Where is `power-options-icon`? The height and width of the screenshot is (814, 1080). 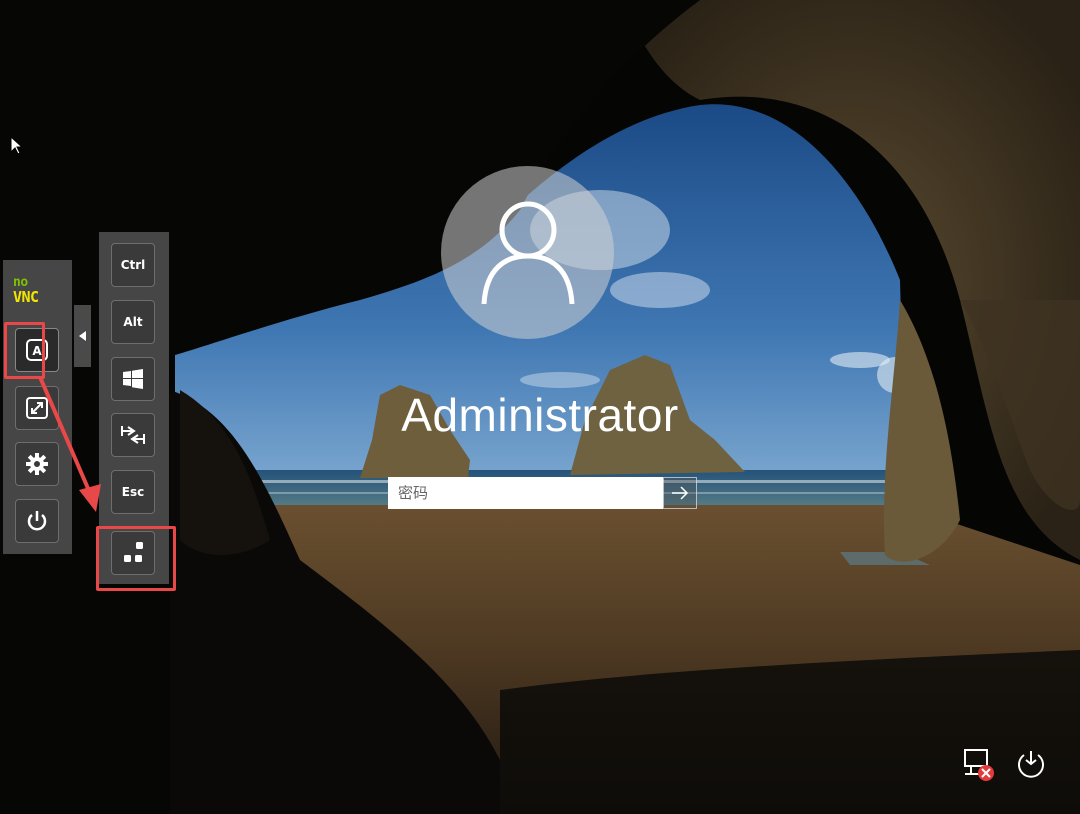 power-options-icon is located at coordinates (1031, 764).